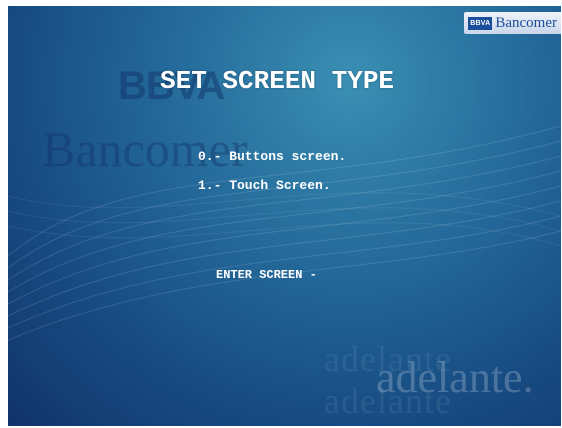 Image resolution: width=562 pixels, height=428 pixels. Describe the element at coordinates (526, 22) in the screenshot. I see `bancomer-logo-word: Bancomer` at that location.